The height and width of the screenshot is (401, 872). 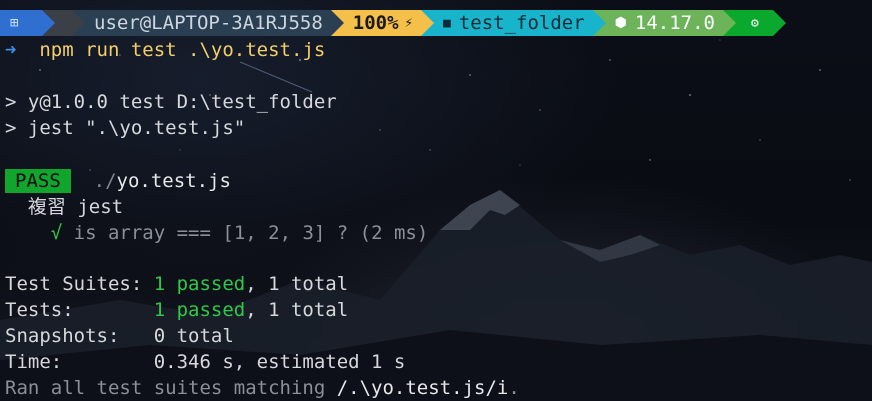 What do you see at coordinates (79, 336) in the screenshot?
I see `snapshots-label: Snapshots:` at bounding box center [79, 336].